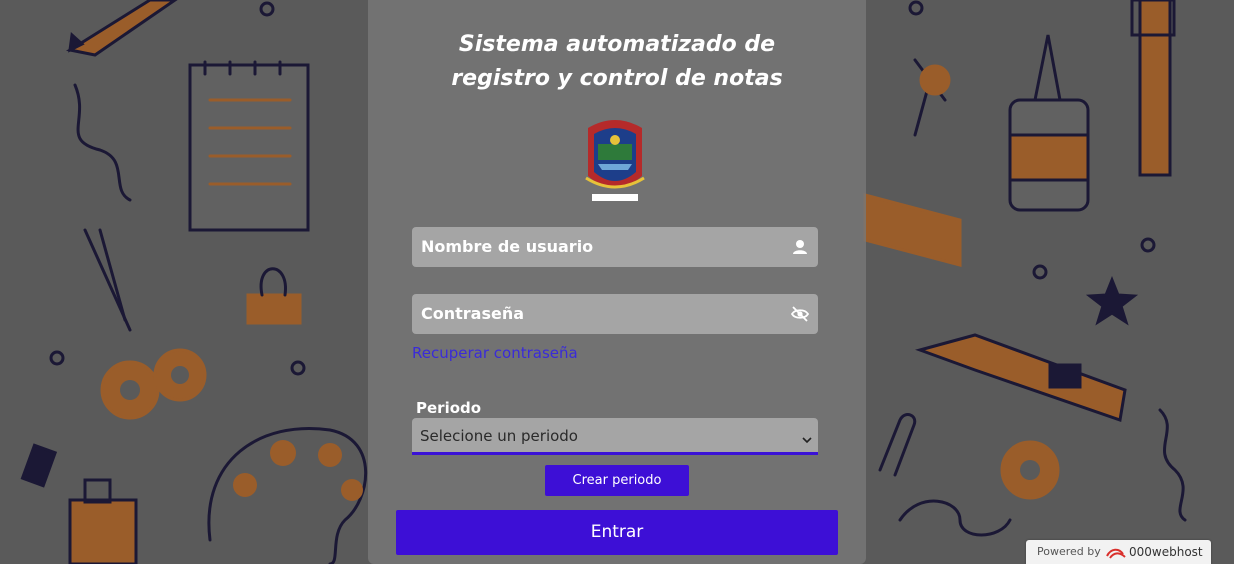 This screenshot has width=1234, height=564. I want to click on username-field: Nombre de usuario, so click(615, 247).